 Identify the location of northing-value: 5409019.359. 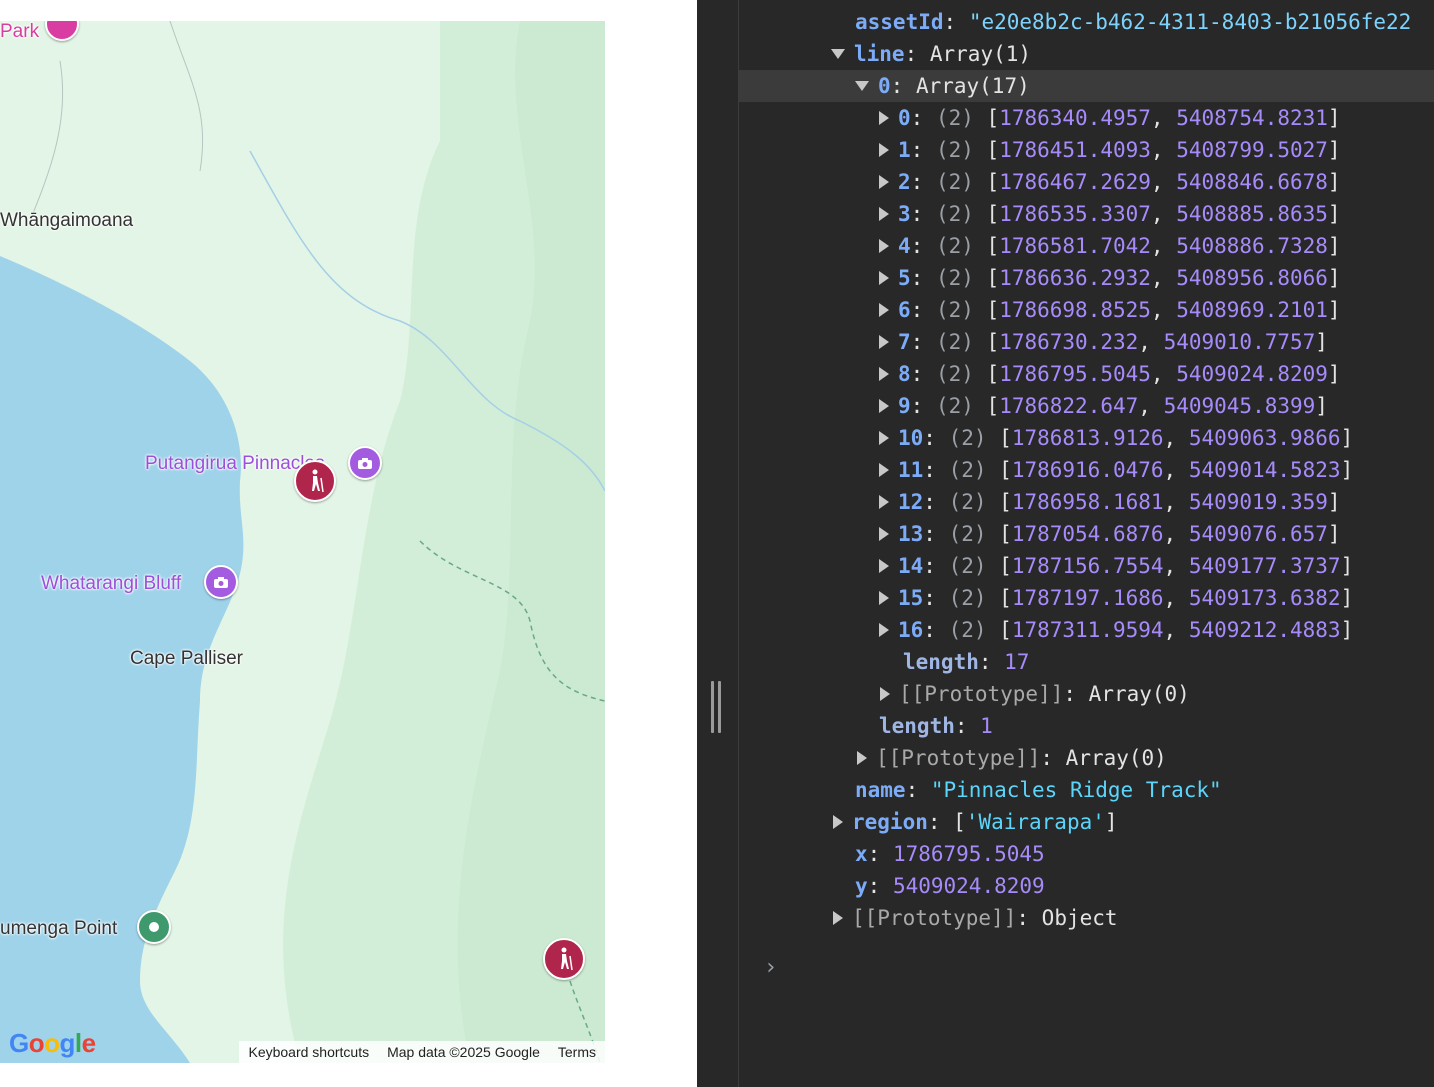
(1258, 502).